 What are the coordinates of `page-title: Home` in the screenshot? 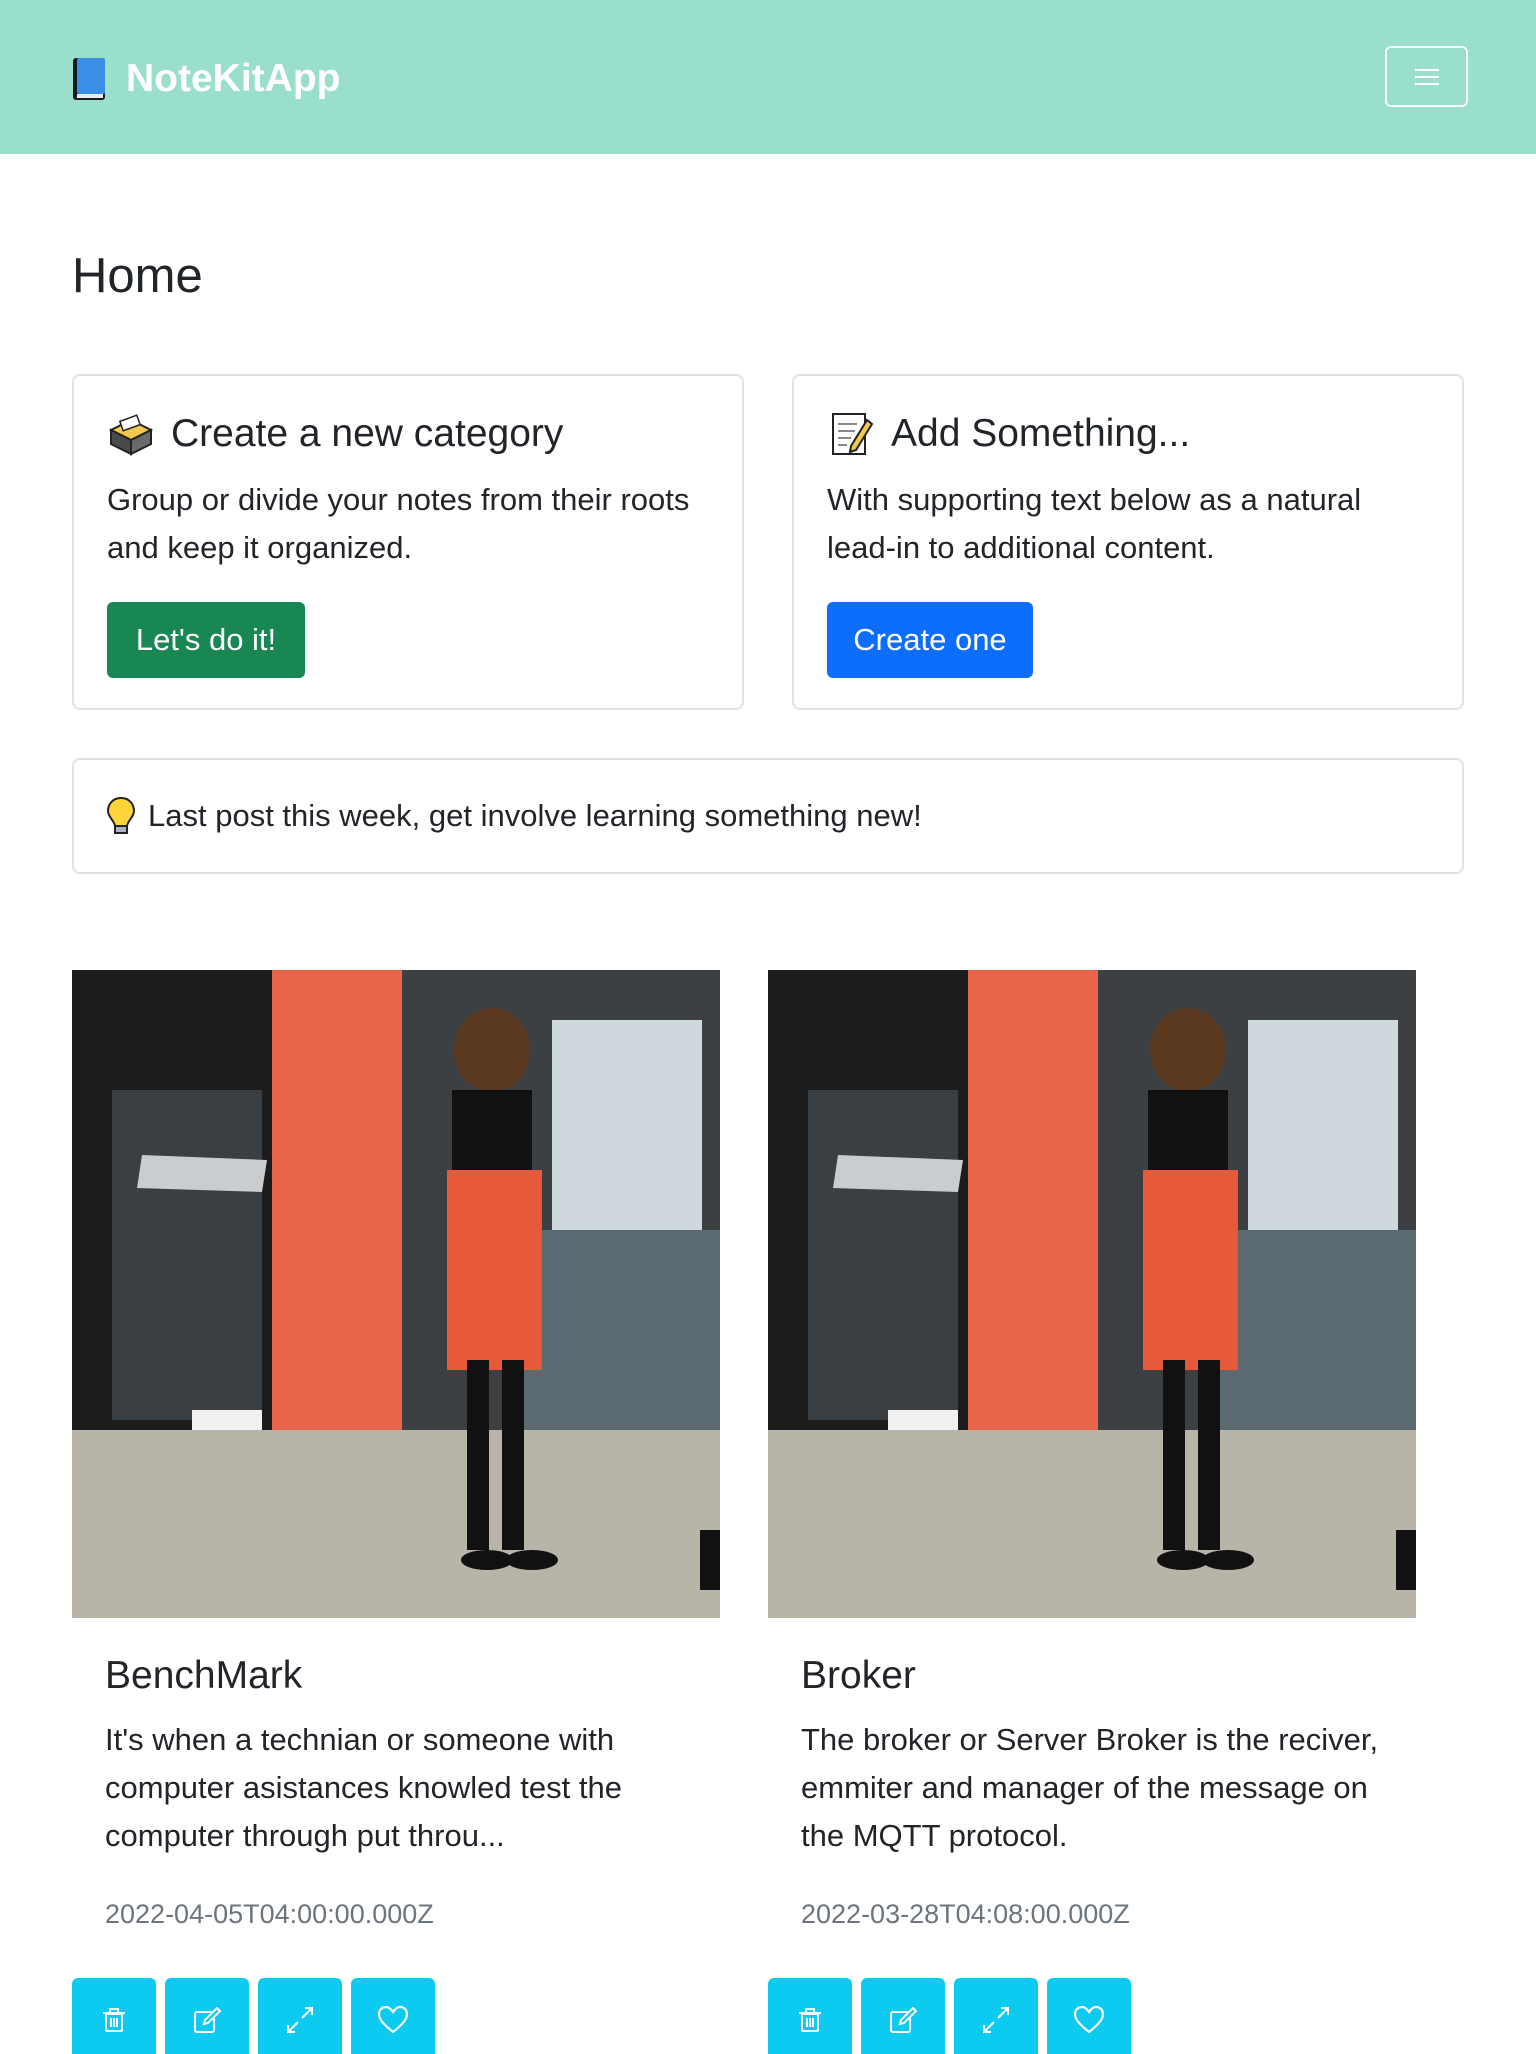 It's located at (137, 276).